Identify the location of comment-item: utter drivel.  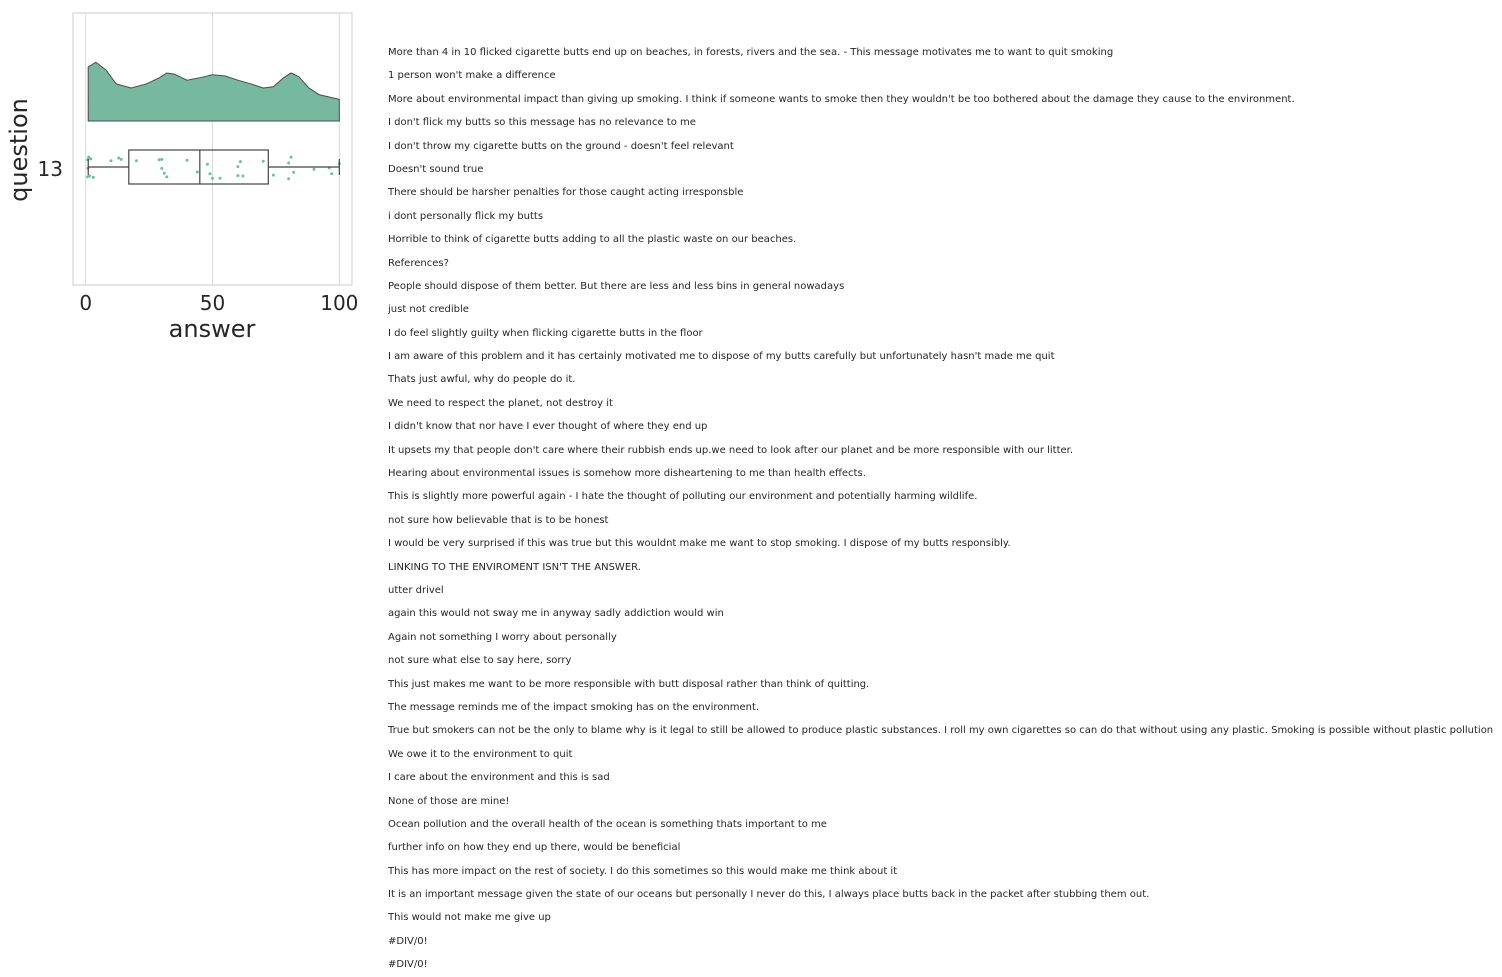
(416, 590).